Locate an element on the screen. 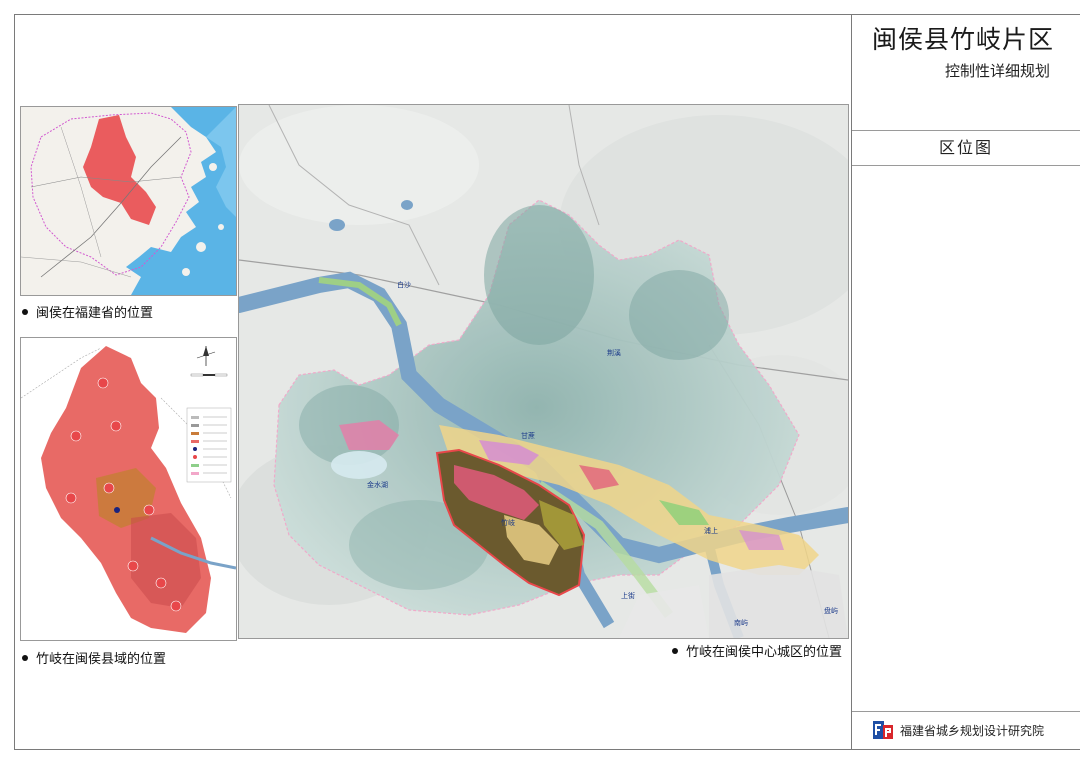  place-label-ganzhe: 甘蔗 is located at coordinates (528, 435).